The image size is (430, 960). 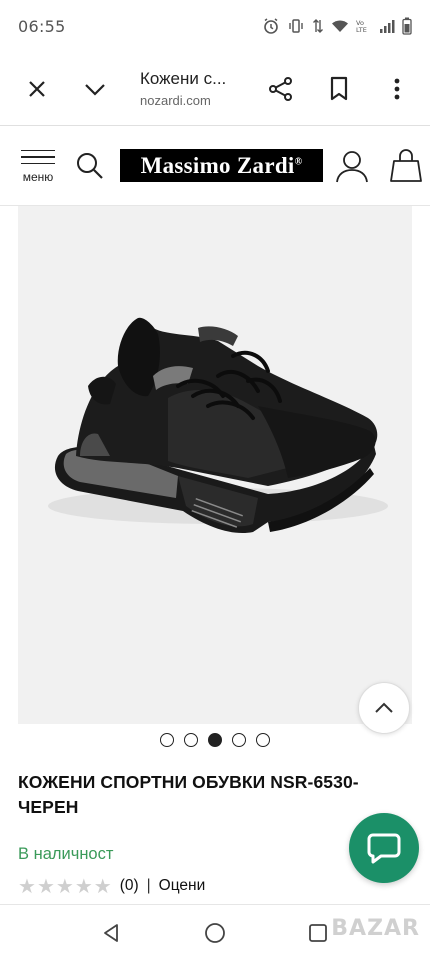 I want to click on user-icon, so click(x=352, y=166).